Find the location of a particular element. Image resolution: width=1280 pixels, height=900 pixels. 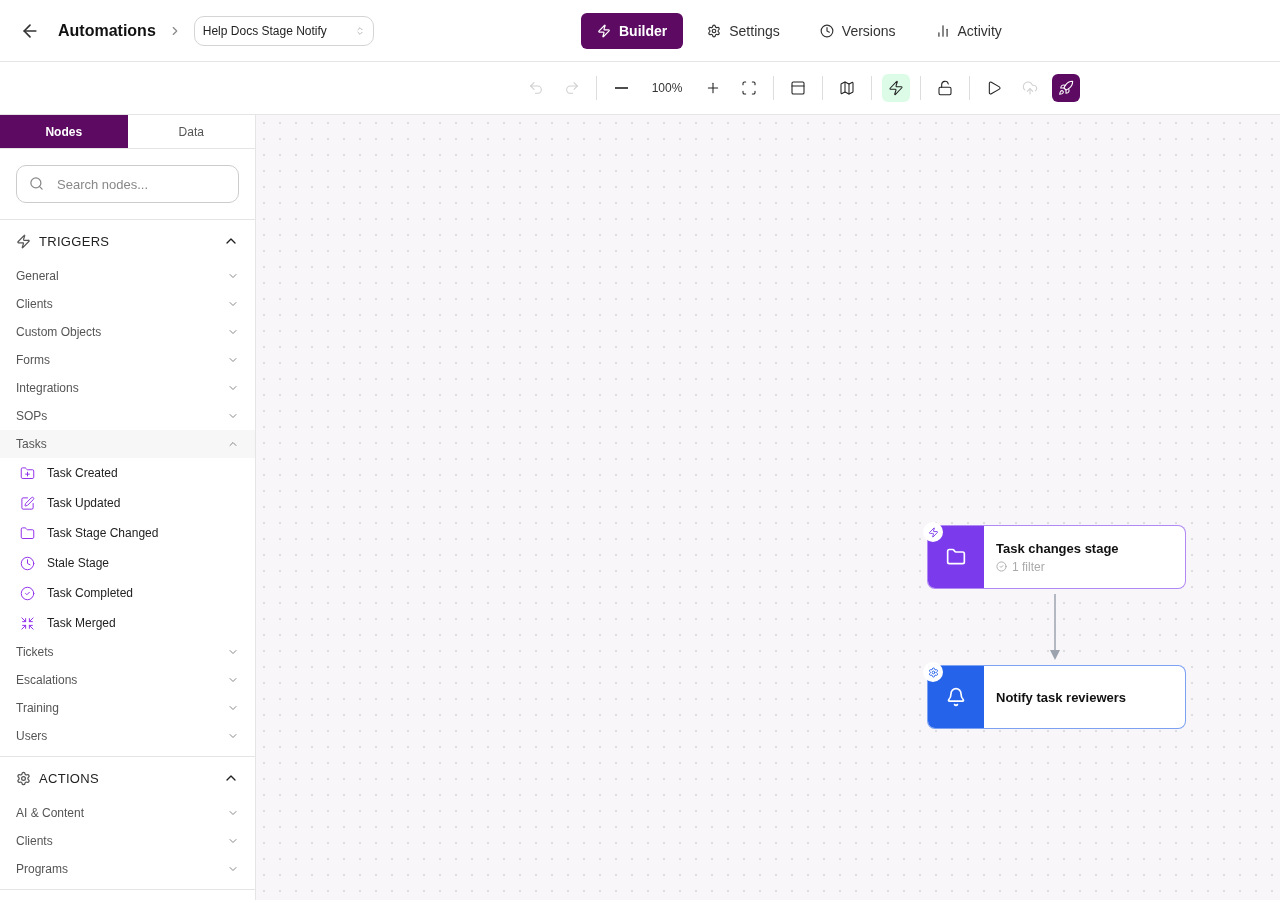

category-item: General is located at coordinates (127, 276).